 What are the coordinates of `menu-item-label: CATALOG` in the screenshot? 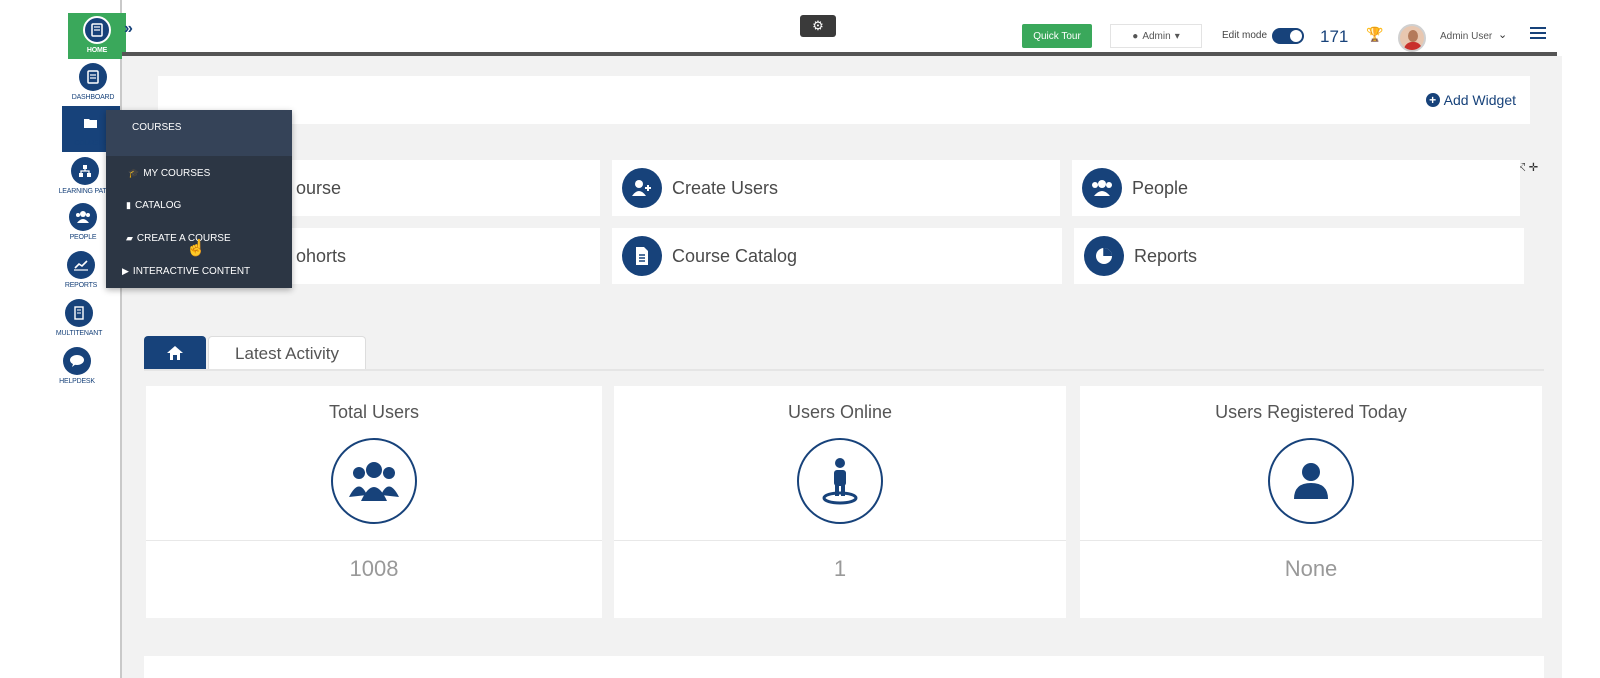 It's located at (158, 205).